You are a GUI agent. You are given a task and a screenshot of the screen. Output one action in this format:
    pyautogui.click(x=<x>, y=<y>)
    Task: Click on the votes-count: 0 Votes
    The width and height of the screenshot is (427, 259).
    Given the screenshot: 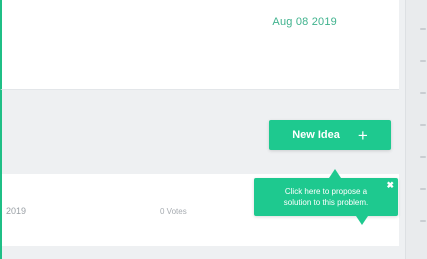 What is the action you would take?
    pyautogui.click(x=173, y=211)
    